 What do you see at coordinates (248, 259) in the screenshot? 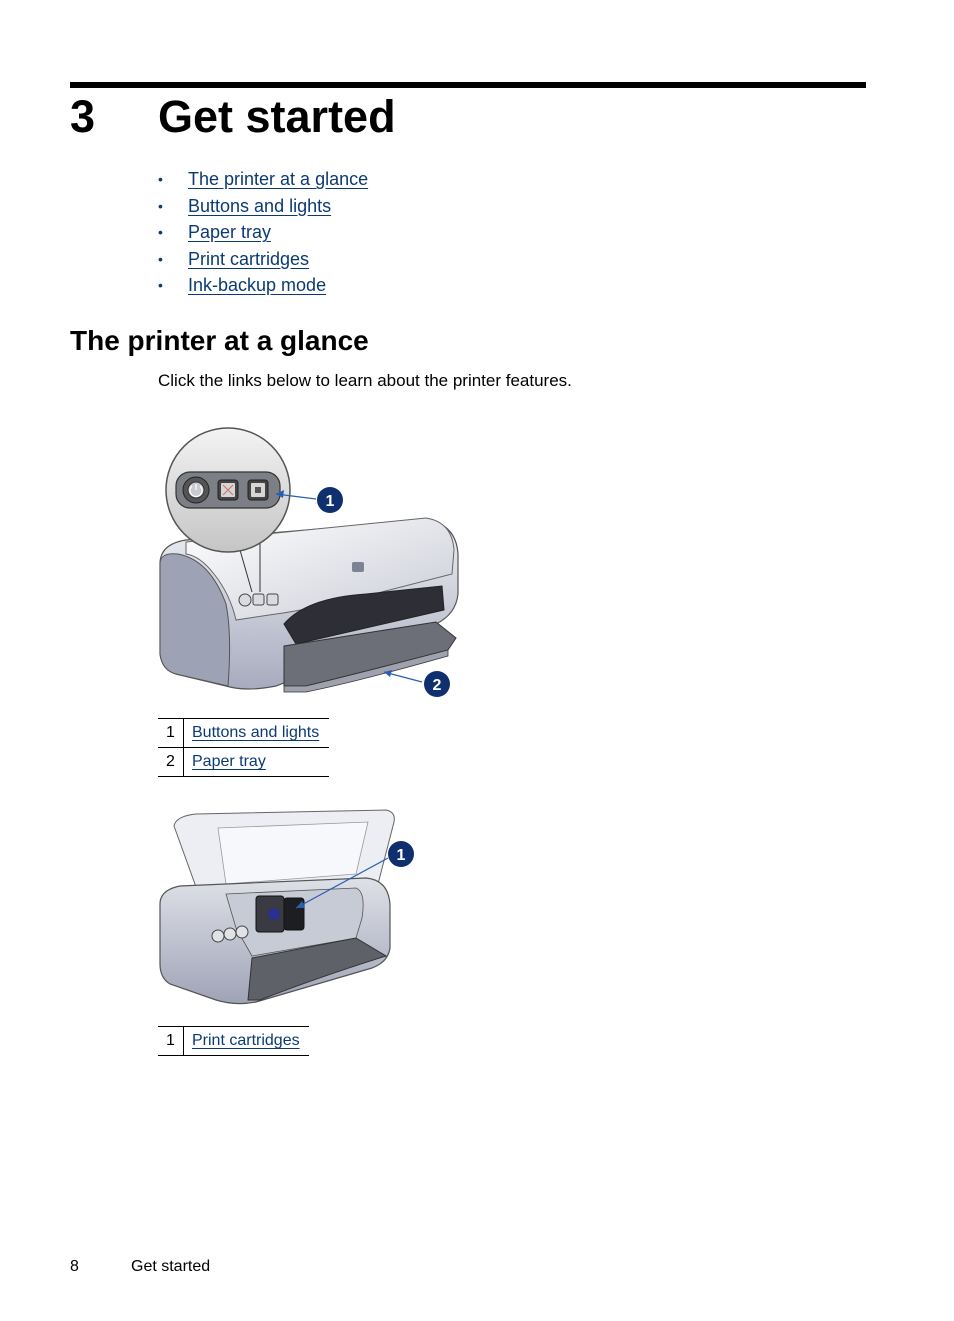
I see `toc-link-print-cartridges: Print cartridges` at bounding box center [248, 259].